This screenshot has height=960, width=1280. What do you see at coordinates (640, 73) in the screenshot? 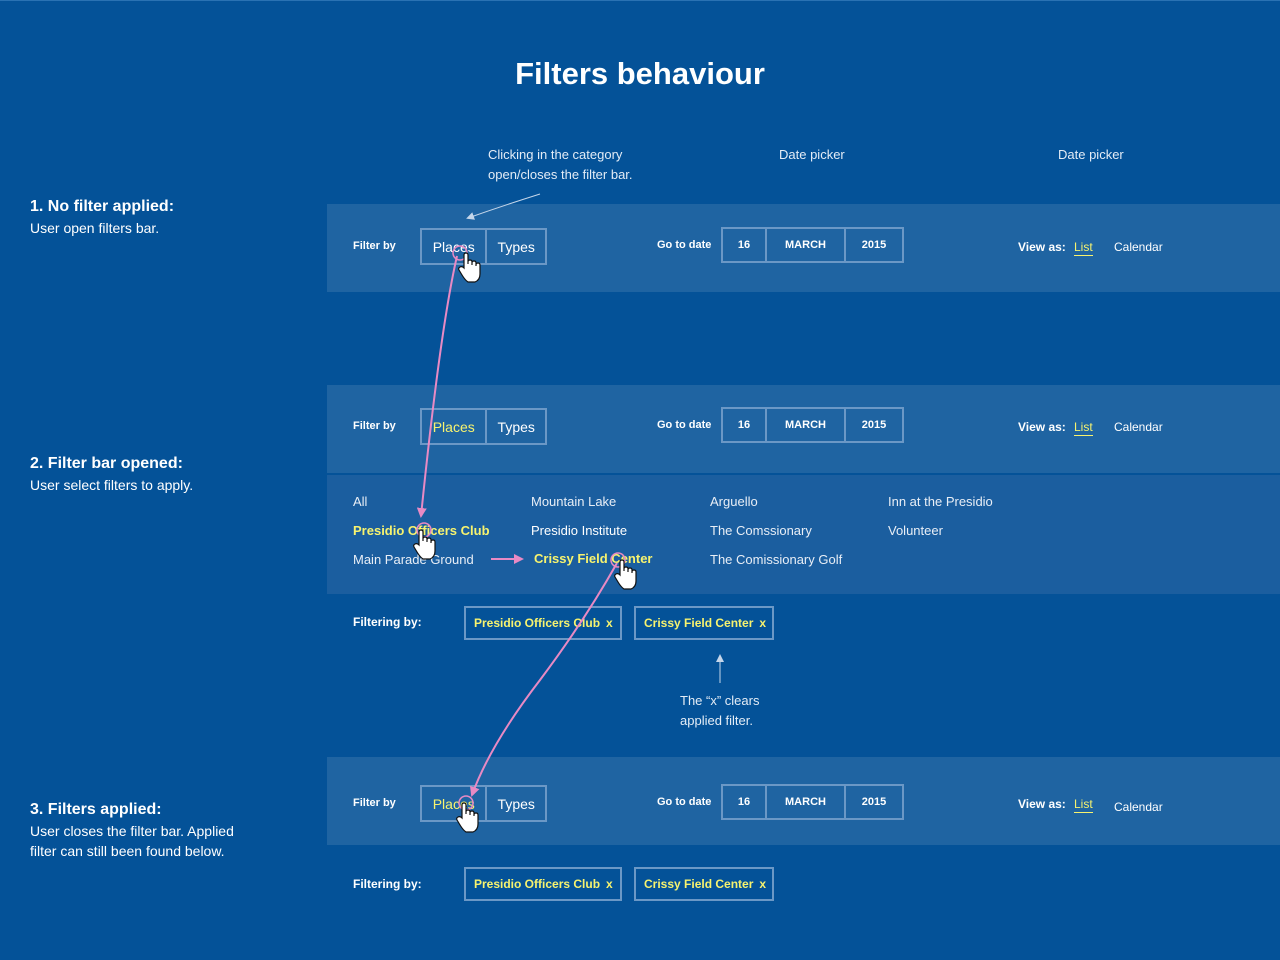
I see `page-title: Filters behaviour` at bounding box center [640, 73].